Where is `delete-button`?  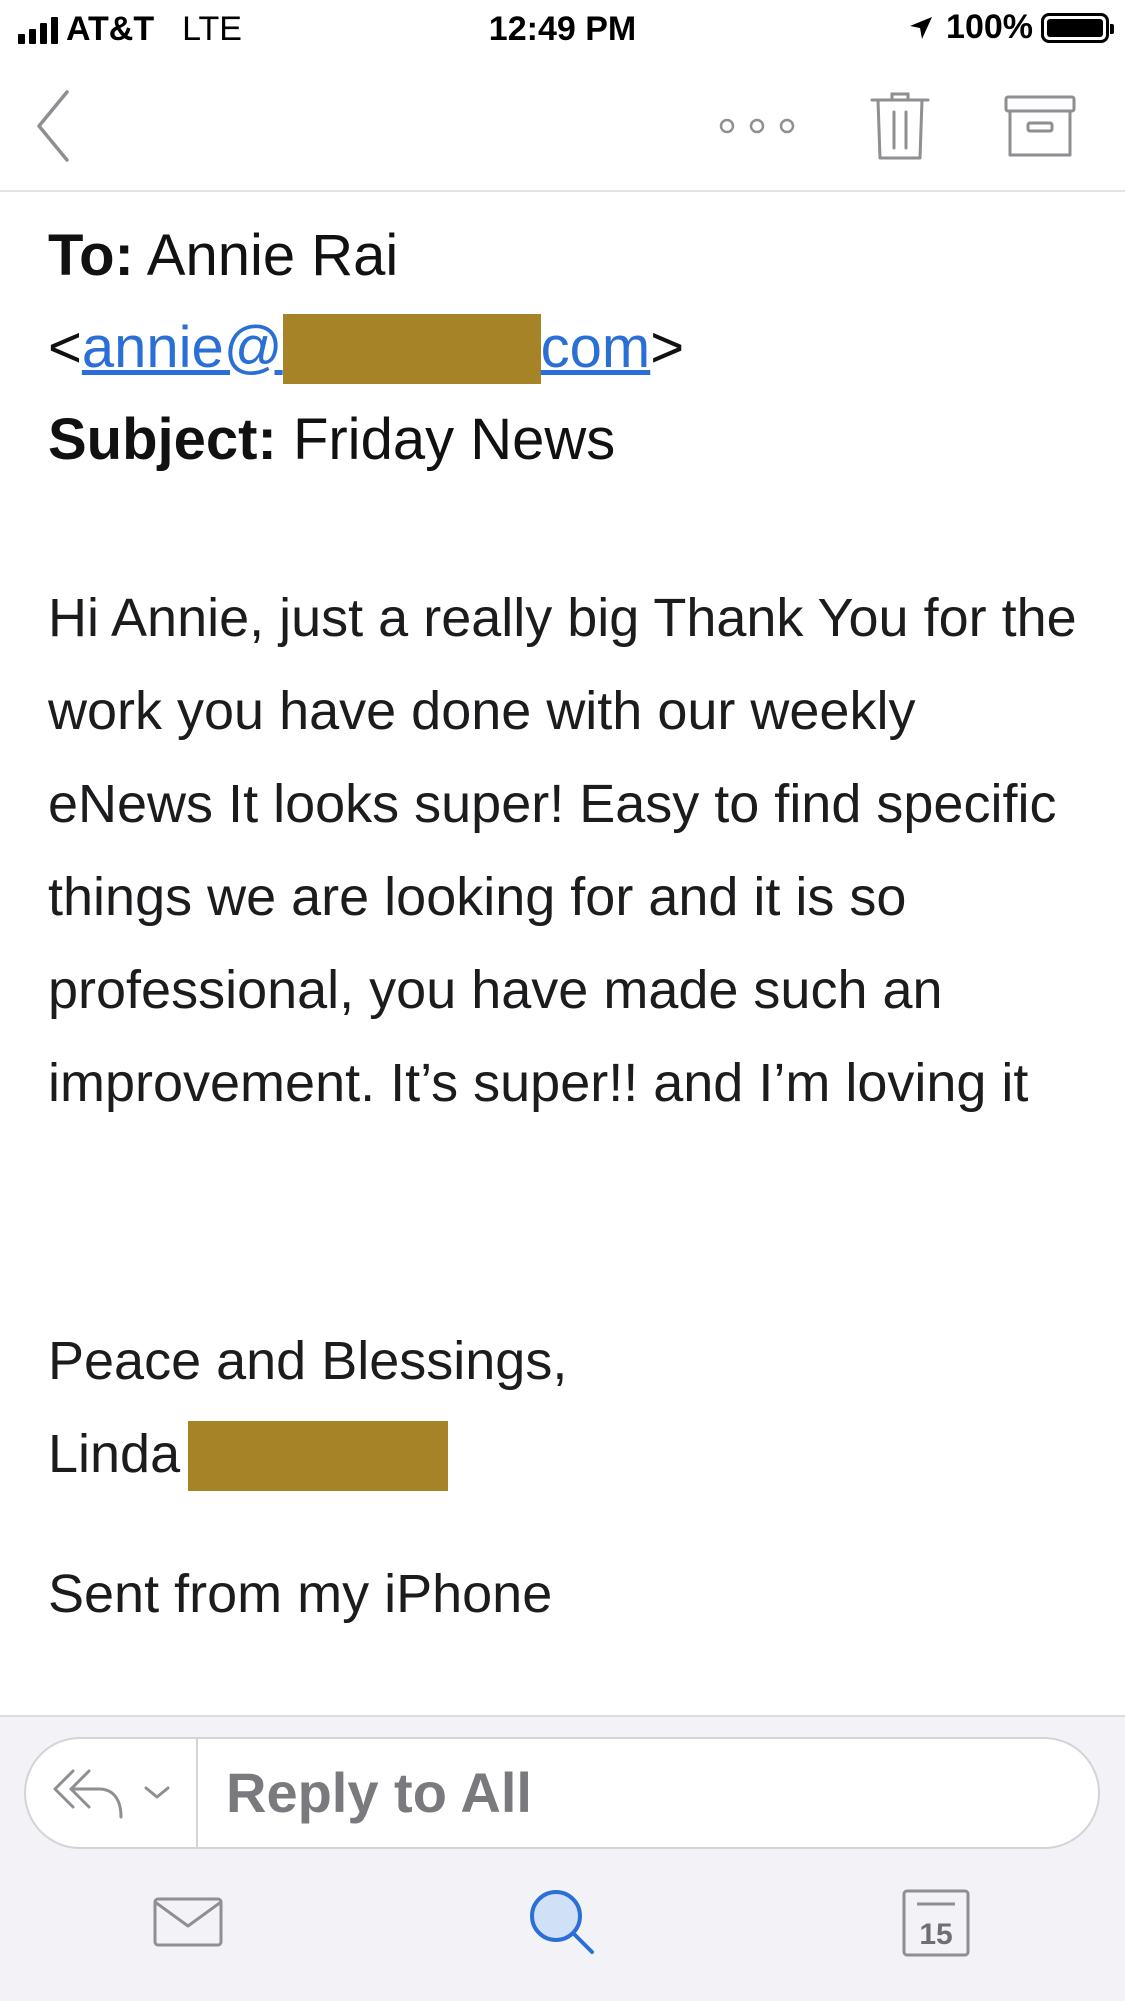 delete-button is located at coordinates (900, 126).